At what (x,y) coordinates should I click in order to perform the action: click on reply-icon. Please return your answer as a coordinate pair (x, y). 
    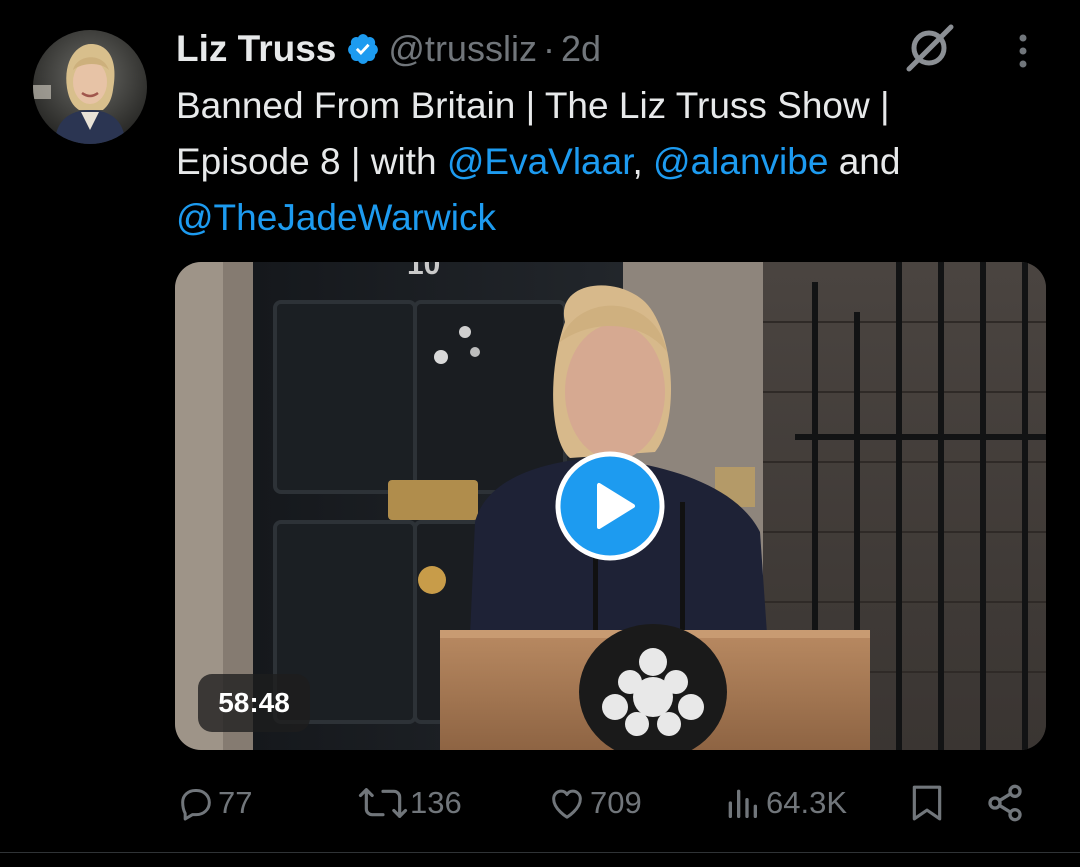
    Looking at the image, I should click on (196, 805).